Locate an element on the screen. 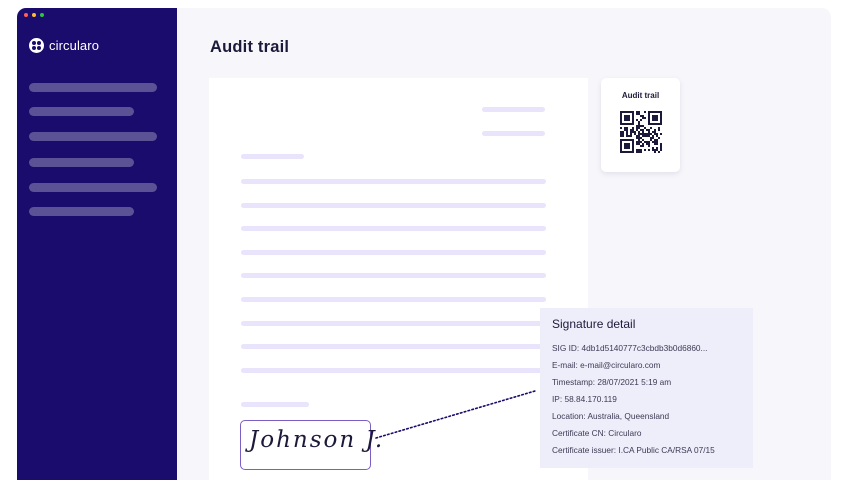  doc-signature-label-line is located at coordinates (275, 404).